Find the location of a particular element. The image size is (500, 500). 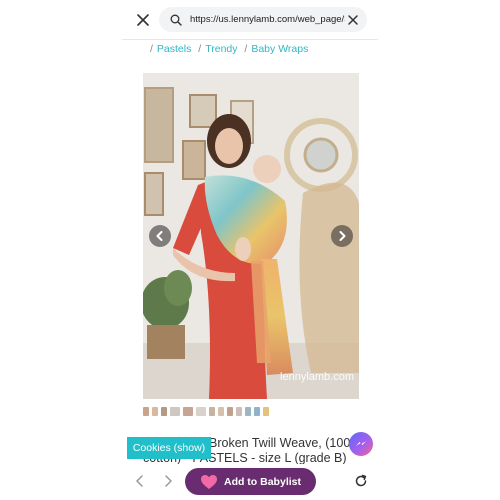

next-image-arrow is located at coordinates (342, 236).